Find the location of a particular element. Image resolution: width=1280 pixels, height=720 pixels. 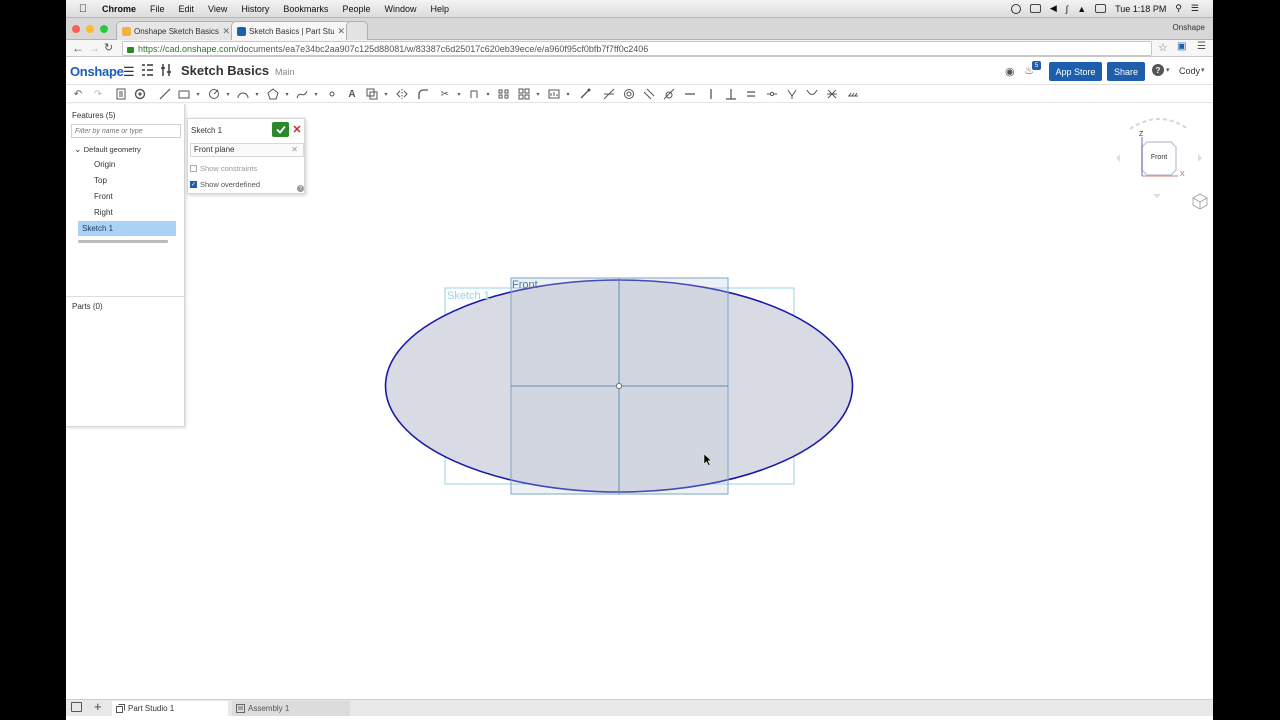

menu-edit: Edit is located at coordinates (187, 9).